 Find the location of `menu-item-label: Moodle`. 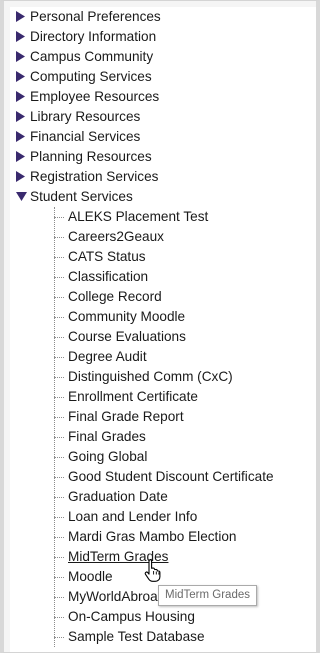

menu-item-label: Moodle is located at coordinates (90, 576).